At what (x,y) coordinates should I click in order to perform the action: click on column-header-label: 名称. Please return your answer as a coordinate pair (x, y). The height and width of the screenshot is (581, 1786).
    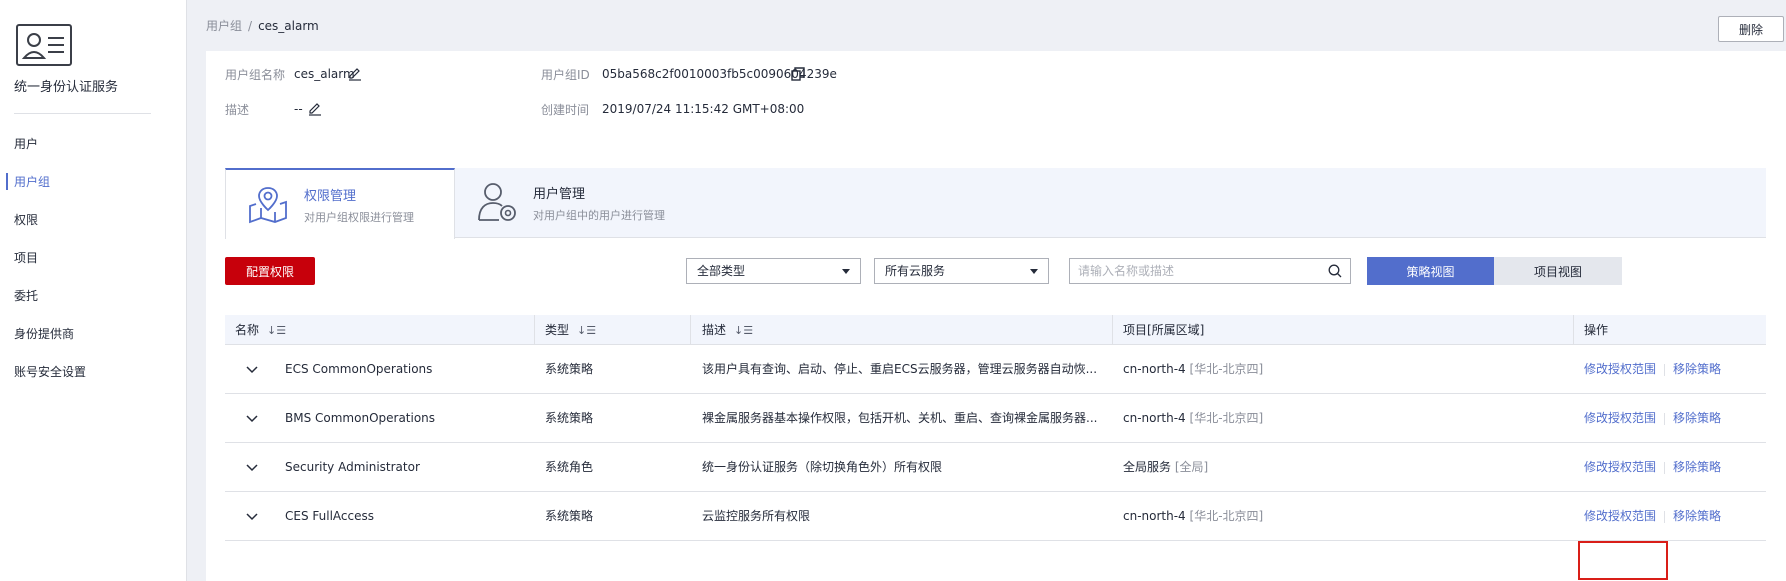
    Looking at the image, I should click on (247, 330).